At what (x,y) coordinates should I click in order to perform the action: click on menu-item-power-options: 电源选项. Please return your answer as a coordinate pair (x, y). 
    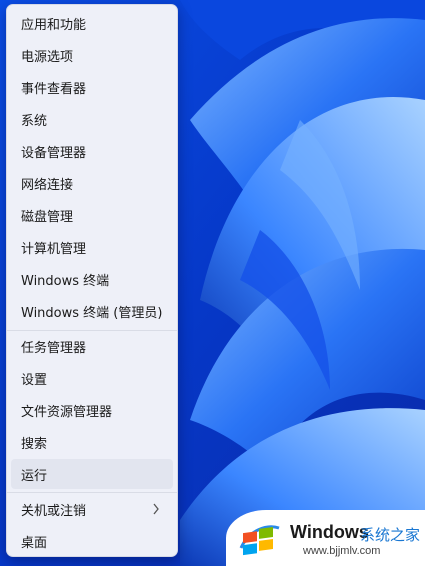
    Looking at the image, I should click on (92, 55).